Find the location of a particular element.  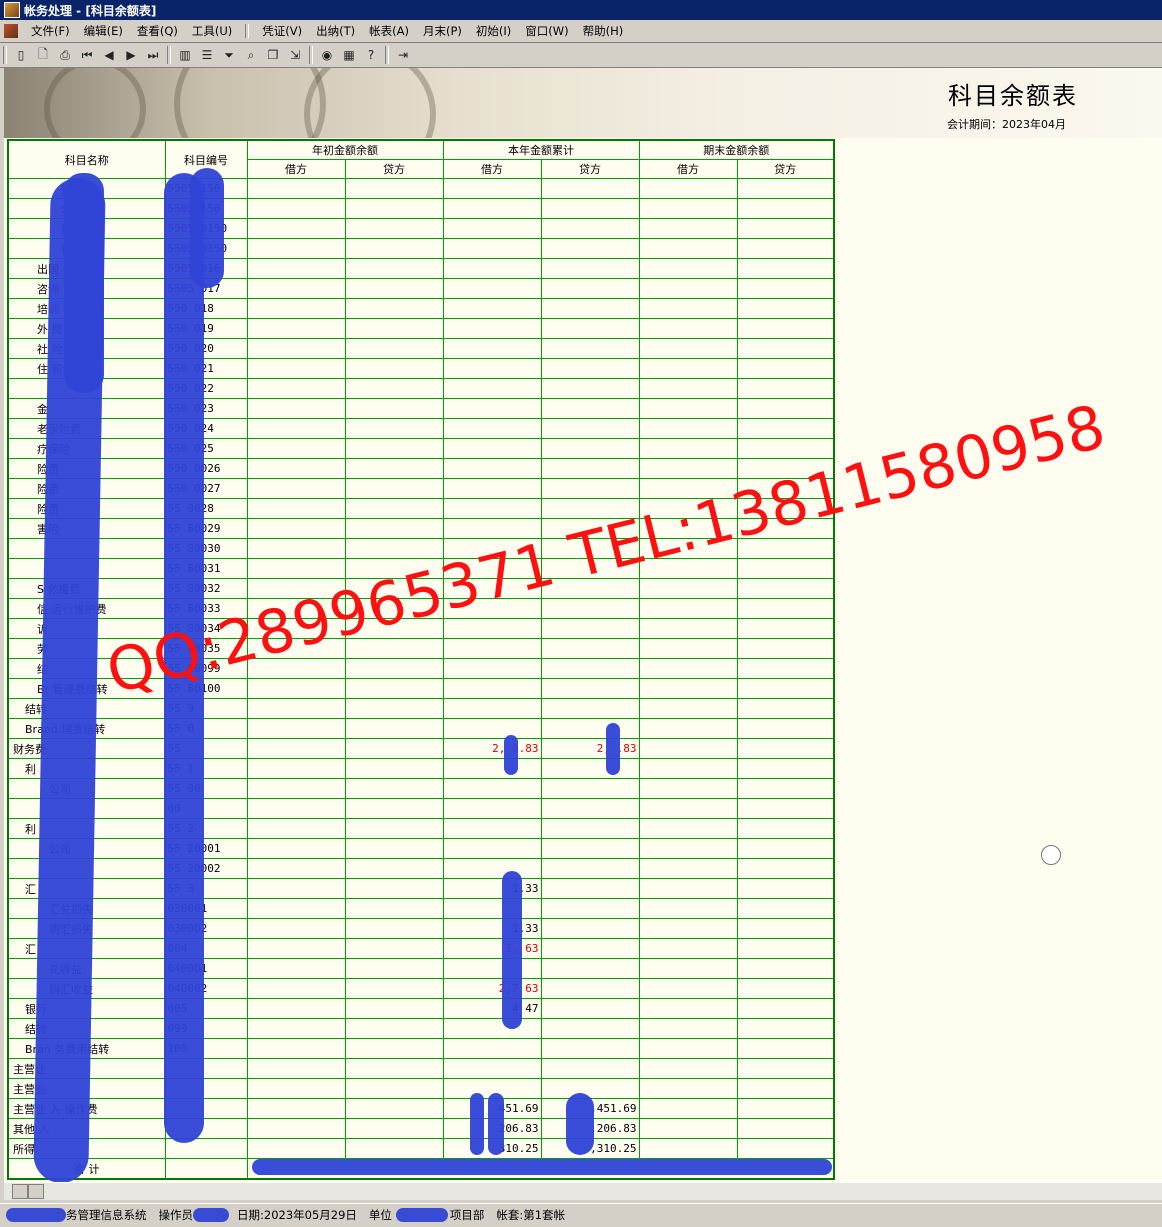

menu-file: 文件(F) is located at coordinates (50, 31).